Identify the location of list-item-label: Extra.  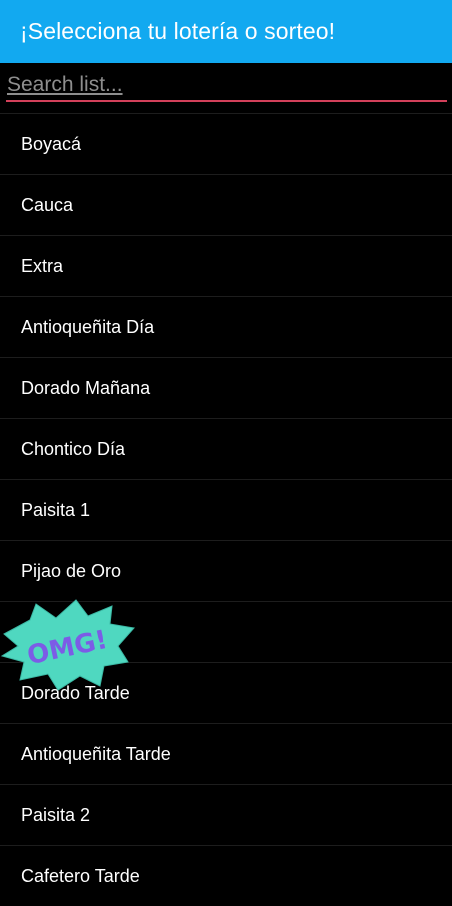
(42, 265).